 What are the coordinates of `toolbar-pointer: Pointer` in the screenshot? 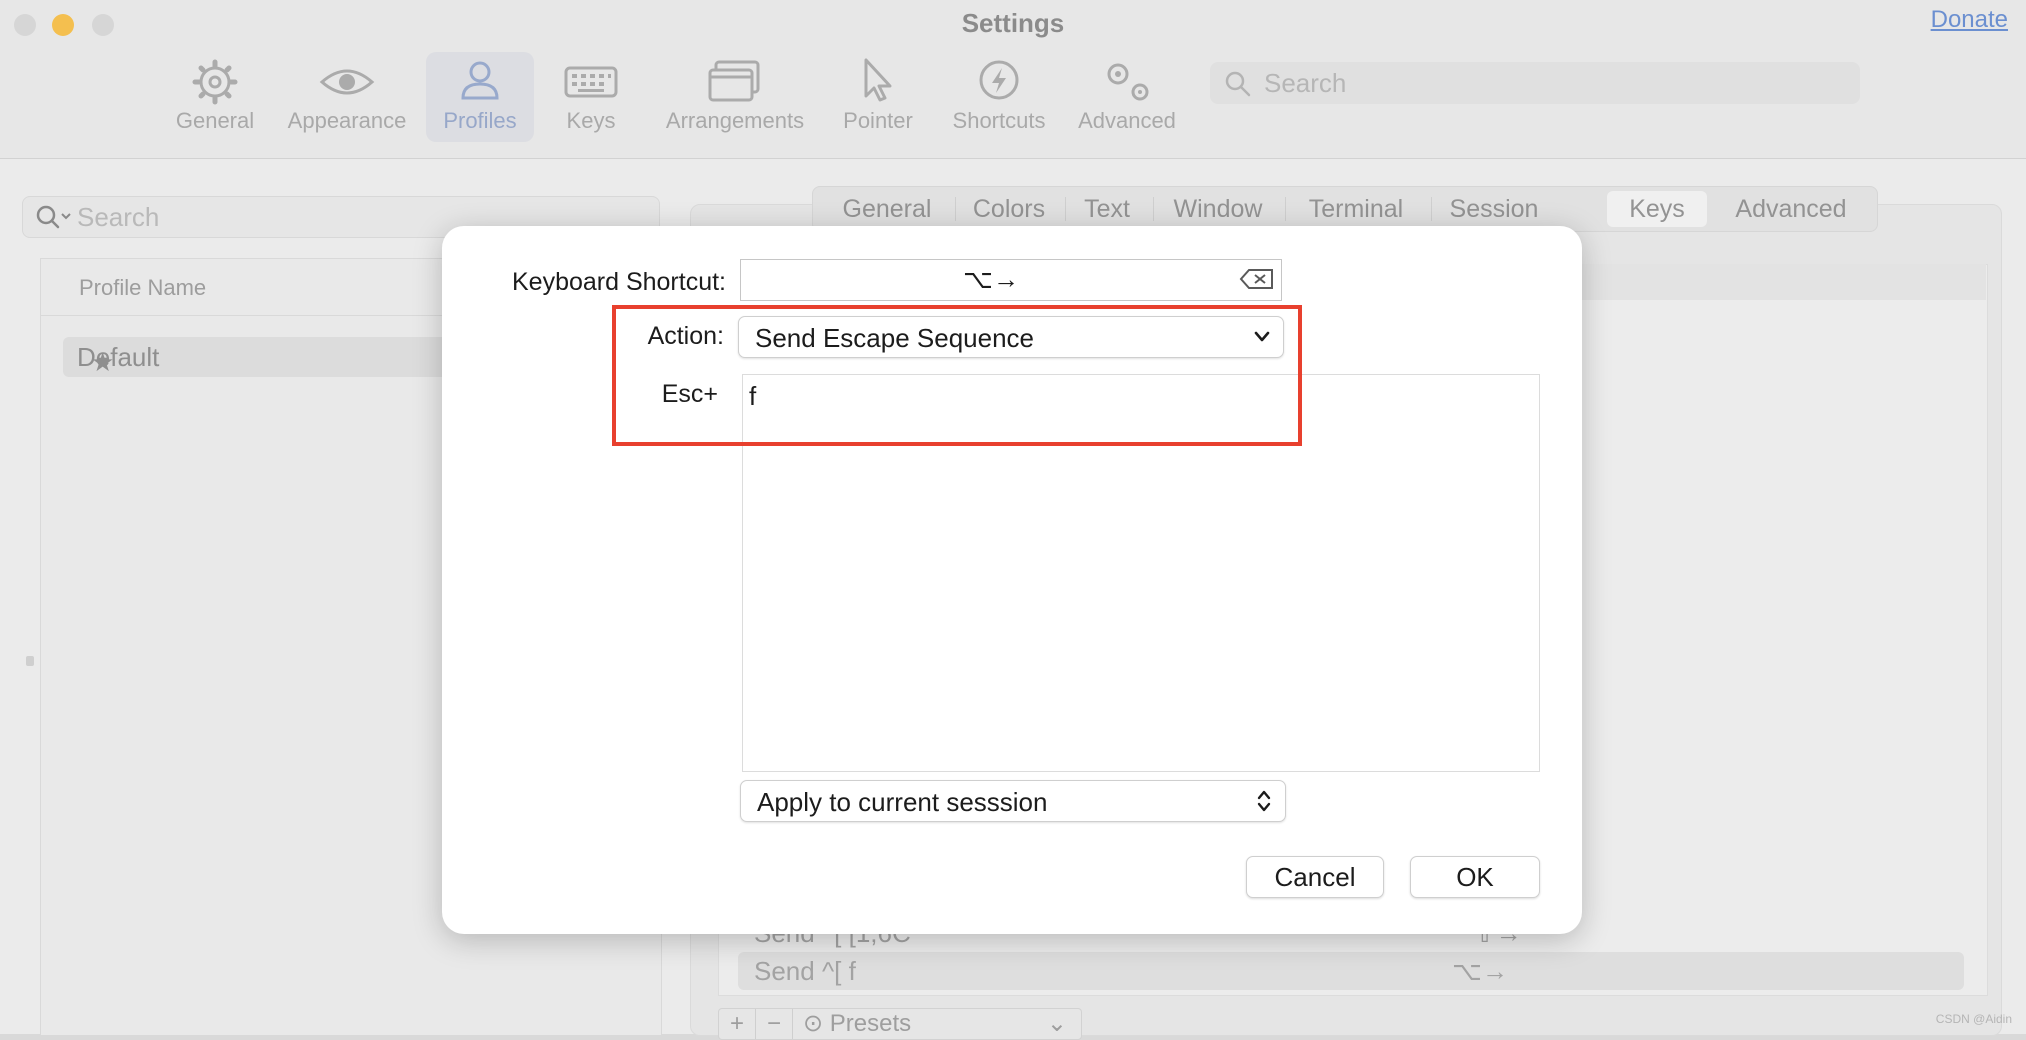 It's located at (878, 97).